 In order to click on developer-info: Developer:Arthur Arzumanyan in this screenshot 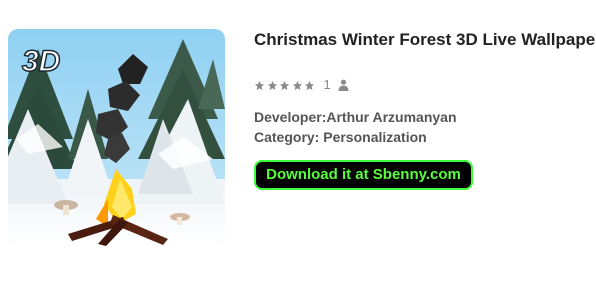, I will do `click(355, 117)`.